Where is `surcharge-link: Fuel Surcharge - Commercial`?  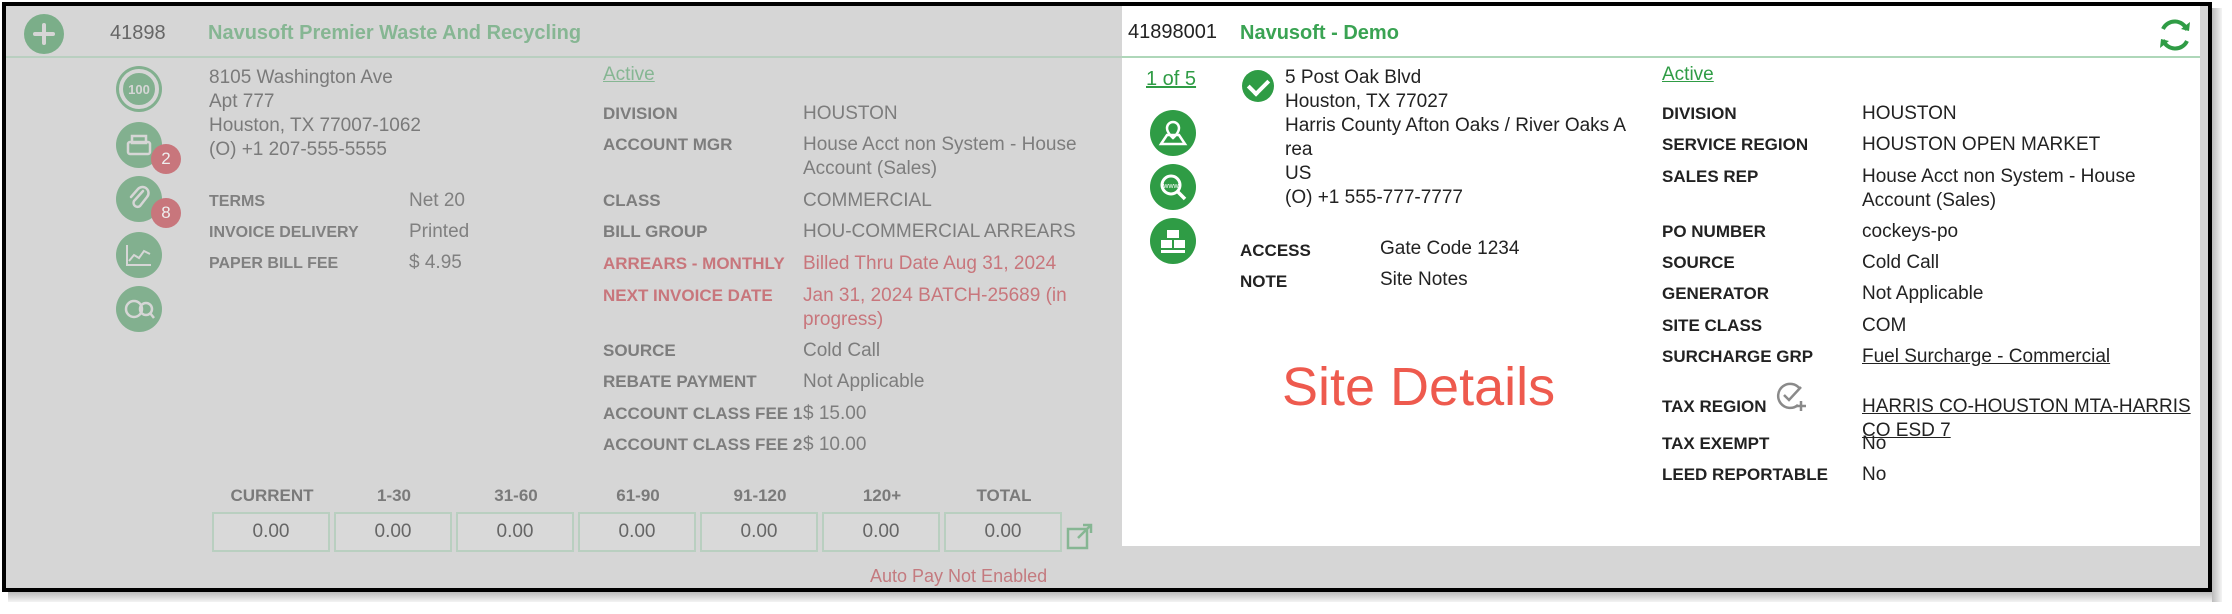 surcharge-link: Fuel Surcharge - Commercial is located at coordinates (1986, 357).